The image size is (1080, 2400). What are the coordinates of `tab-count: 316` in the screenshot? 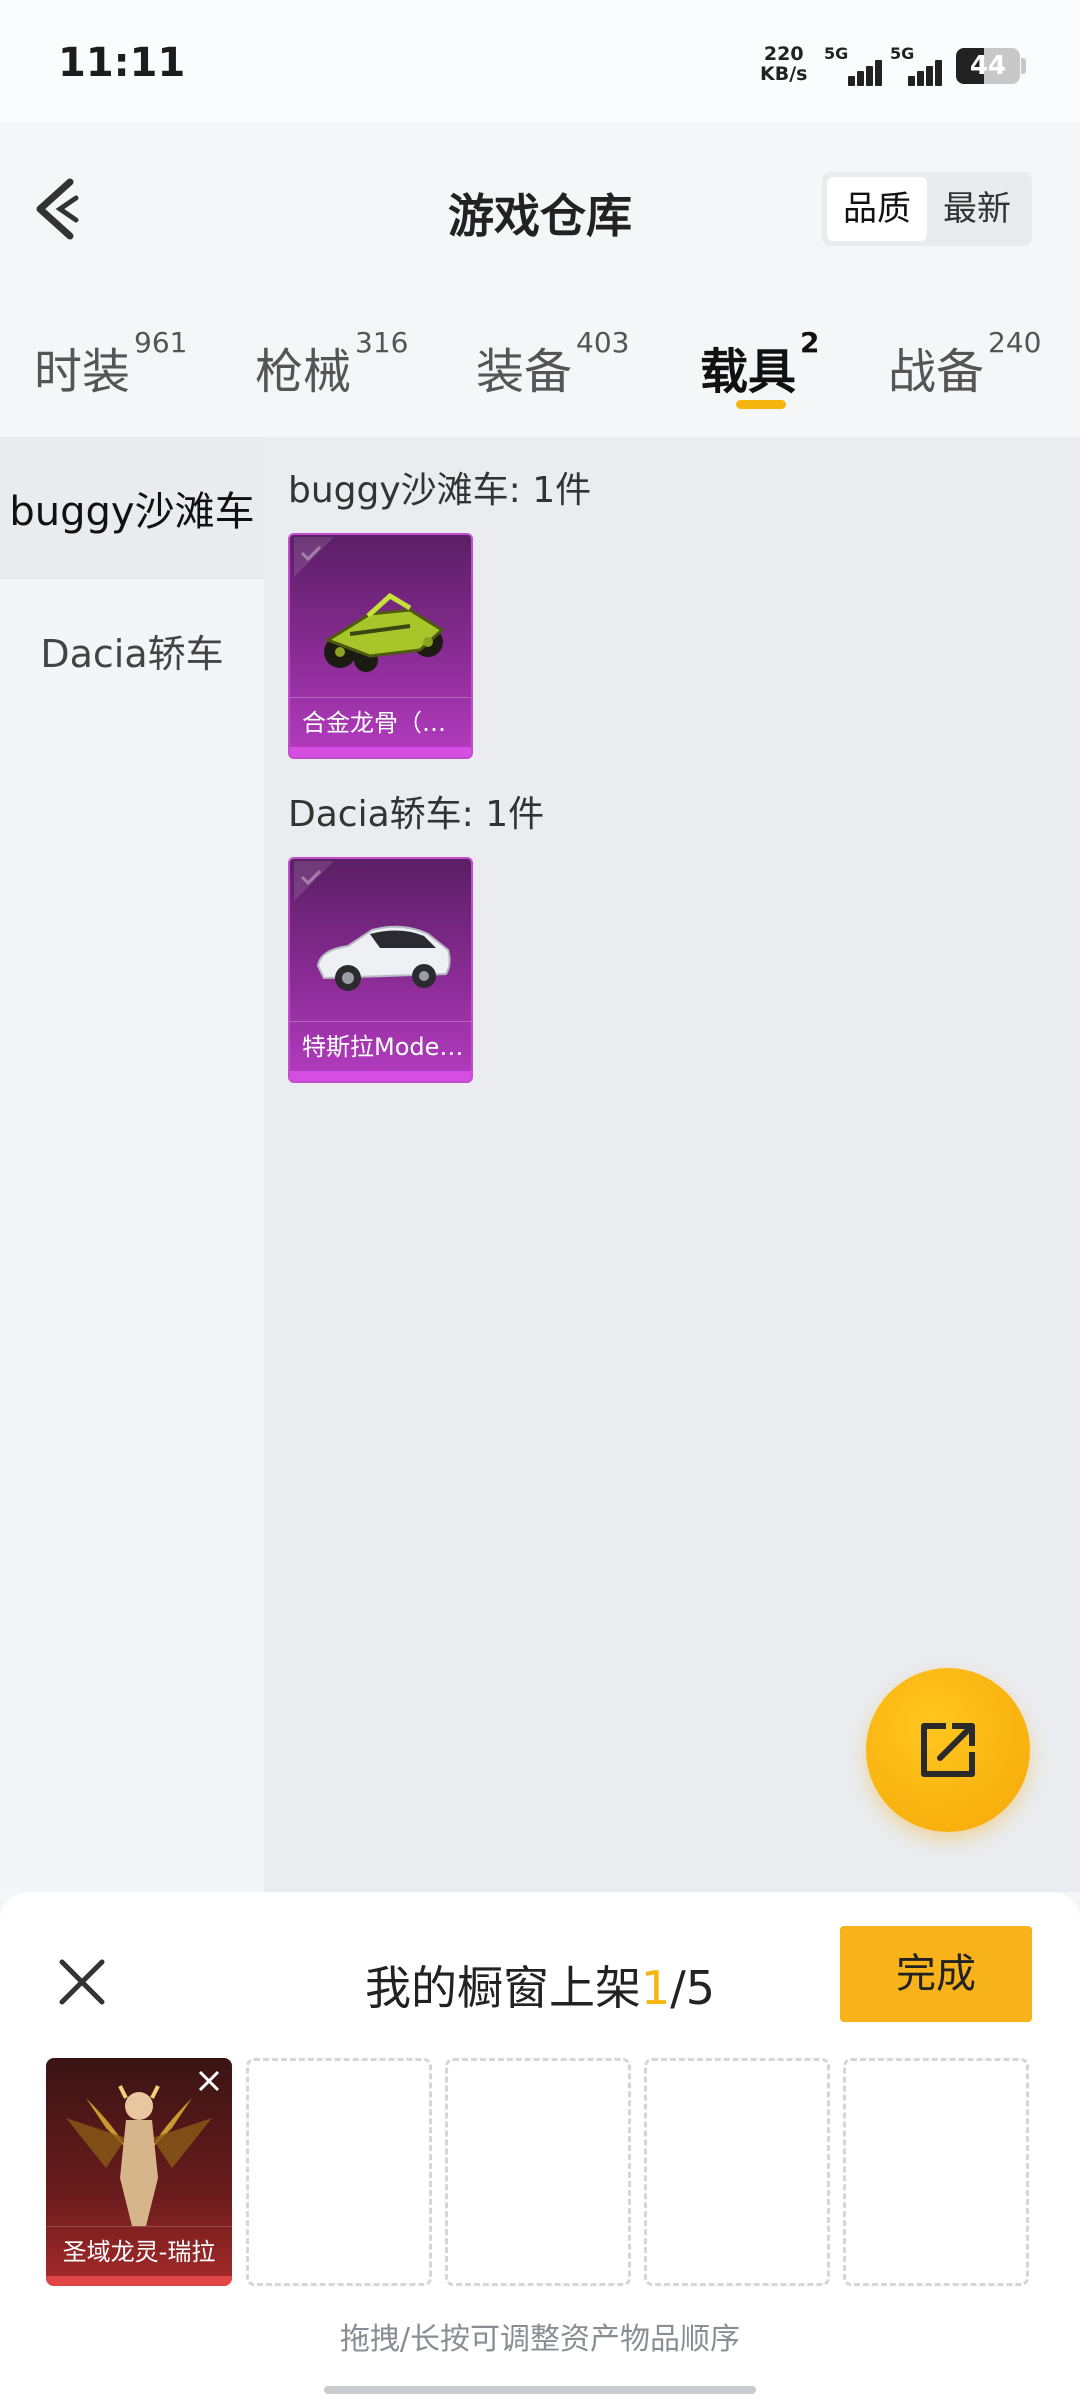 It's located at (382, 342).